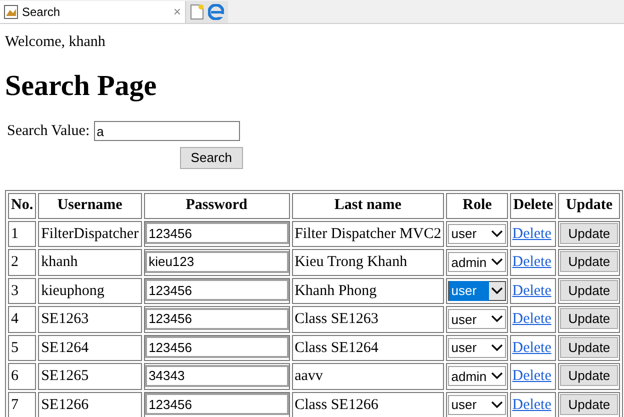 The width and height of the screenshot is (624, 417). I want to click on column-header: Role, so click(477, 205).